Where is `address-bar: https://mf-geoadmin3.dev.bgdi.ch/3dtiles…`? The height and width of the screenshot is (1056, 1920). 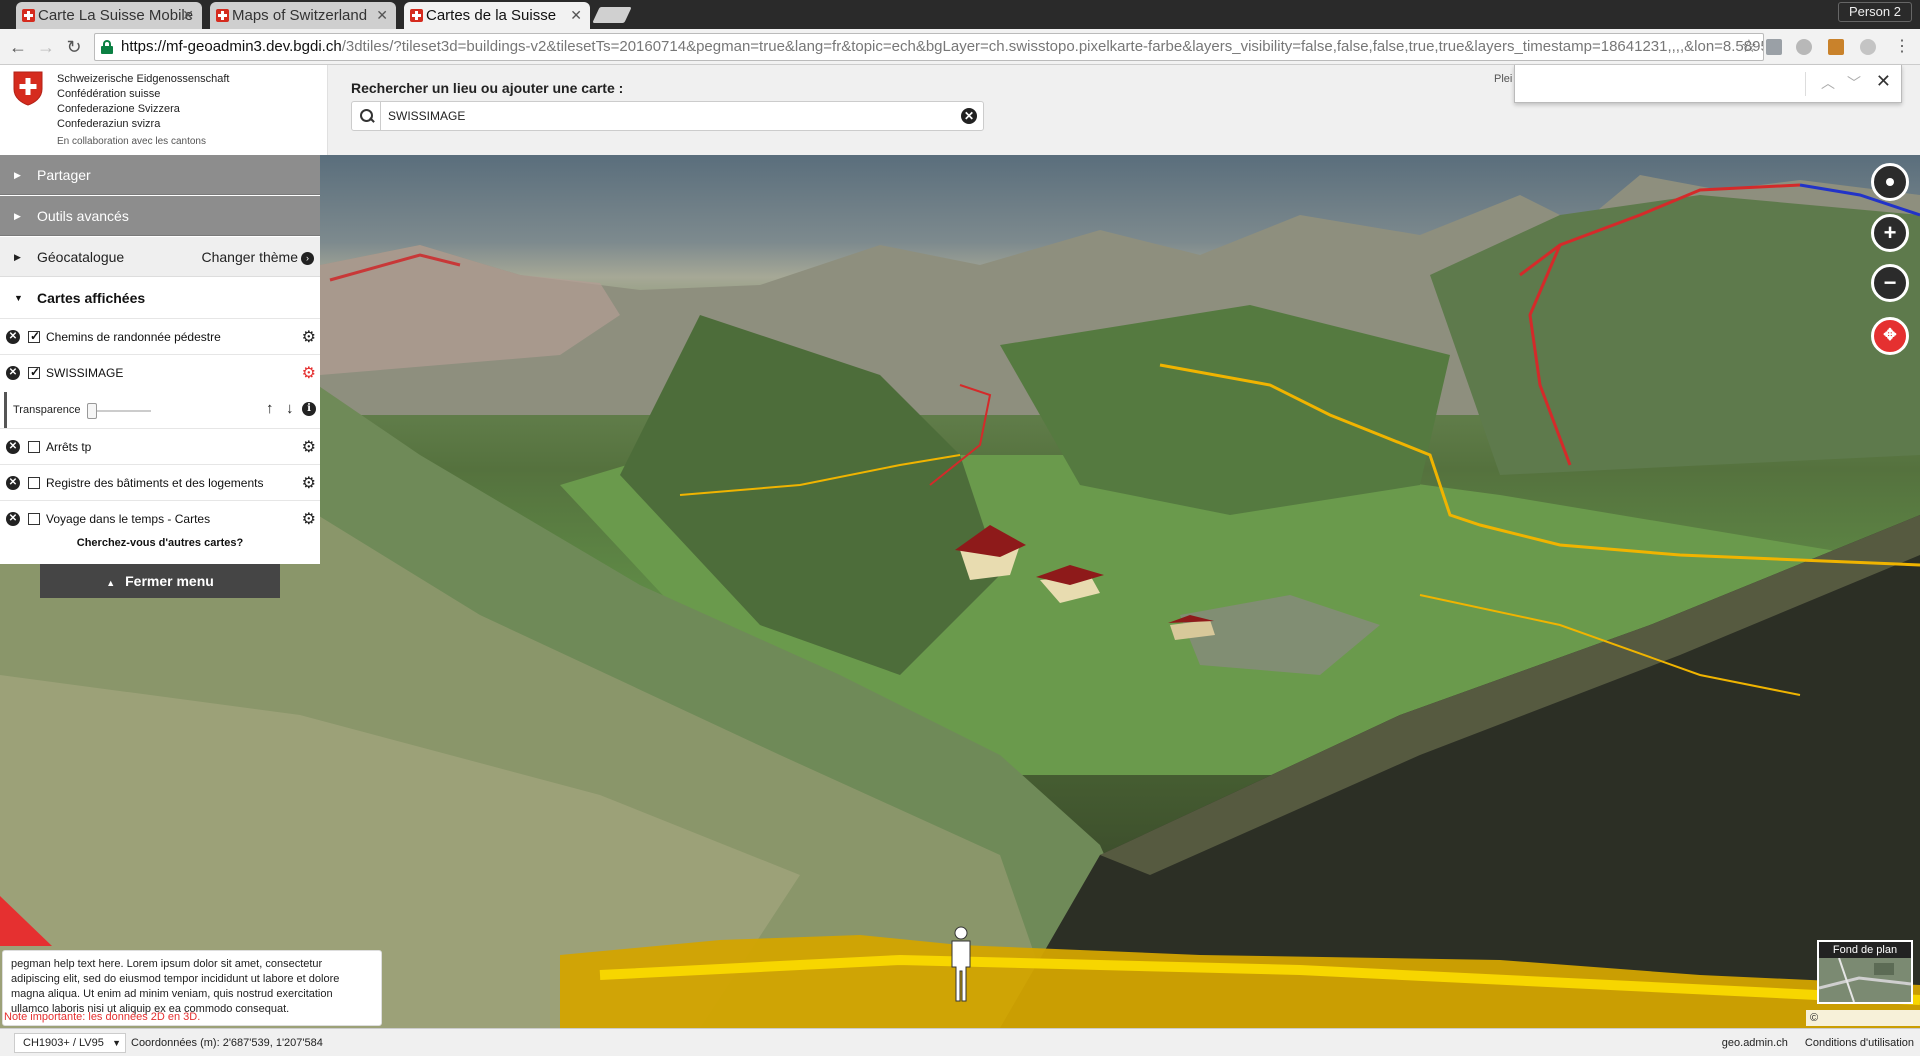
address-bar: https://mf-geoadmin3.dev.bgdi.ch/3dtiles… is located at coordinates (929, 47).